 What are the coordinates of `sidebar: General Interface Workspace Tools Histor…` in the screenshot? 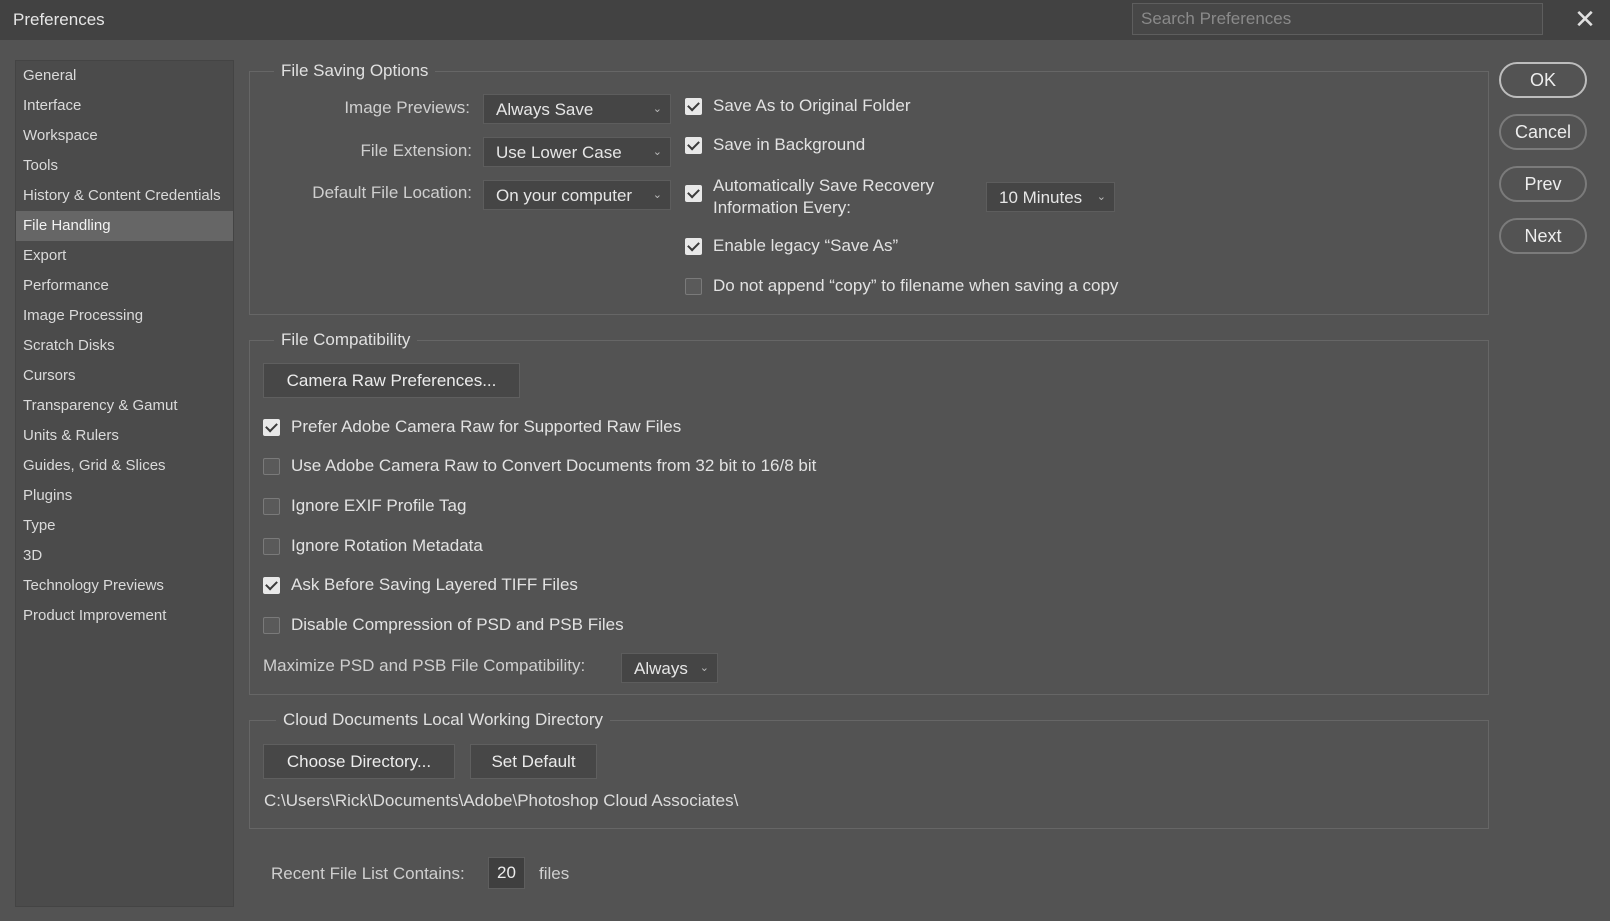 It's located at (124, 483).